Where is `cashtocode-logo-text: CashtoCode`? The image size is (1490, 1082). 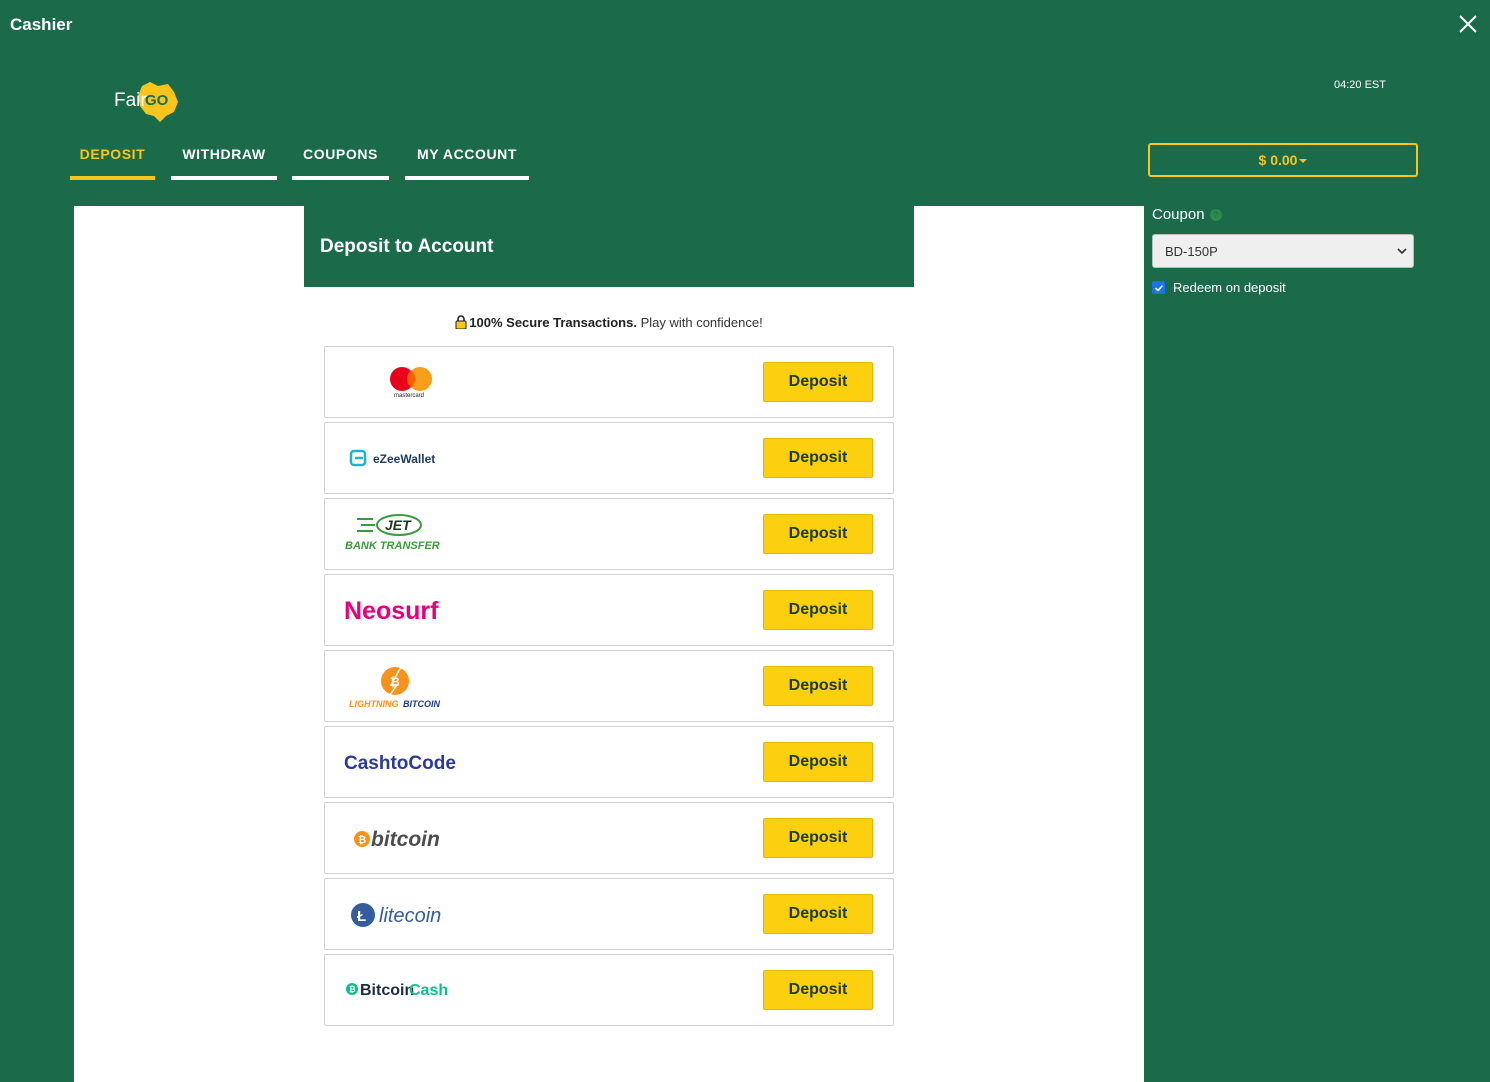 cashtocode-logo-text: CashtoCode is located at coordinates (400, 763).